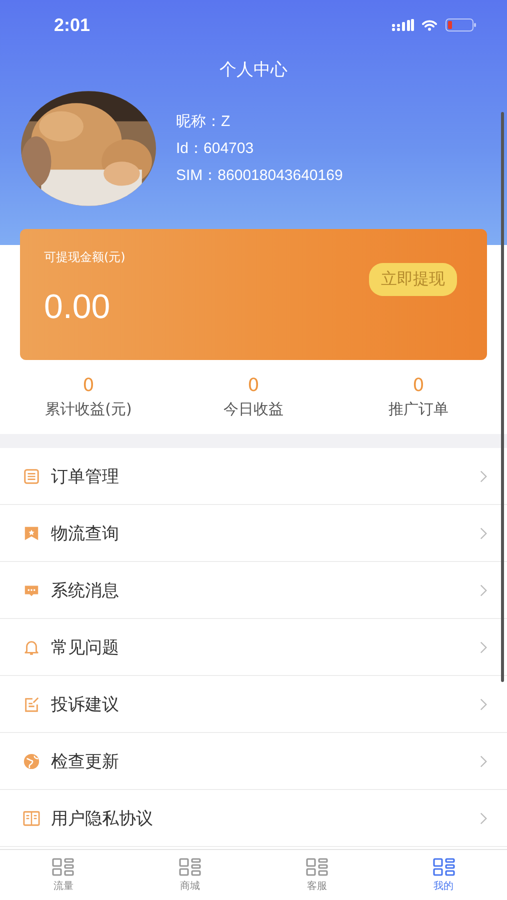 The image size is (507, 900). I want to click on globe-icon, so click(31, 761).